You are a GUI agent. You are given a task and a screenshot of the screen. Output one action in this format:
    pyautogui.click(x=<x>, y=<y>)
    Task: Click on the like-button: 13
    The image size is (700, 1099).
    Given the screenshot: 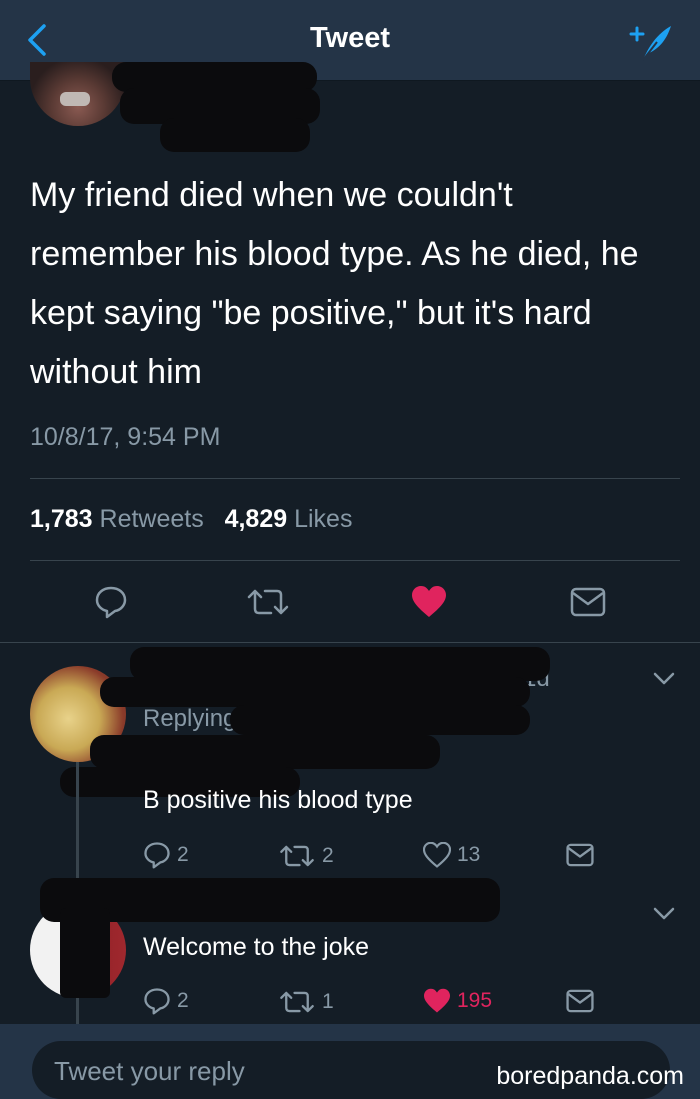 What is the action you would take?
    pyautogui.click(x=451, y=855)
    